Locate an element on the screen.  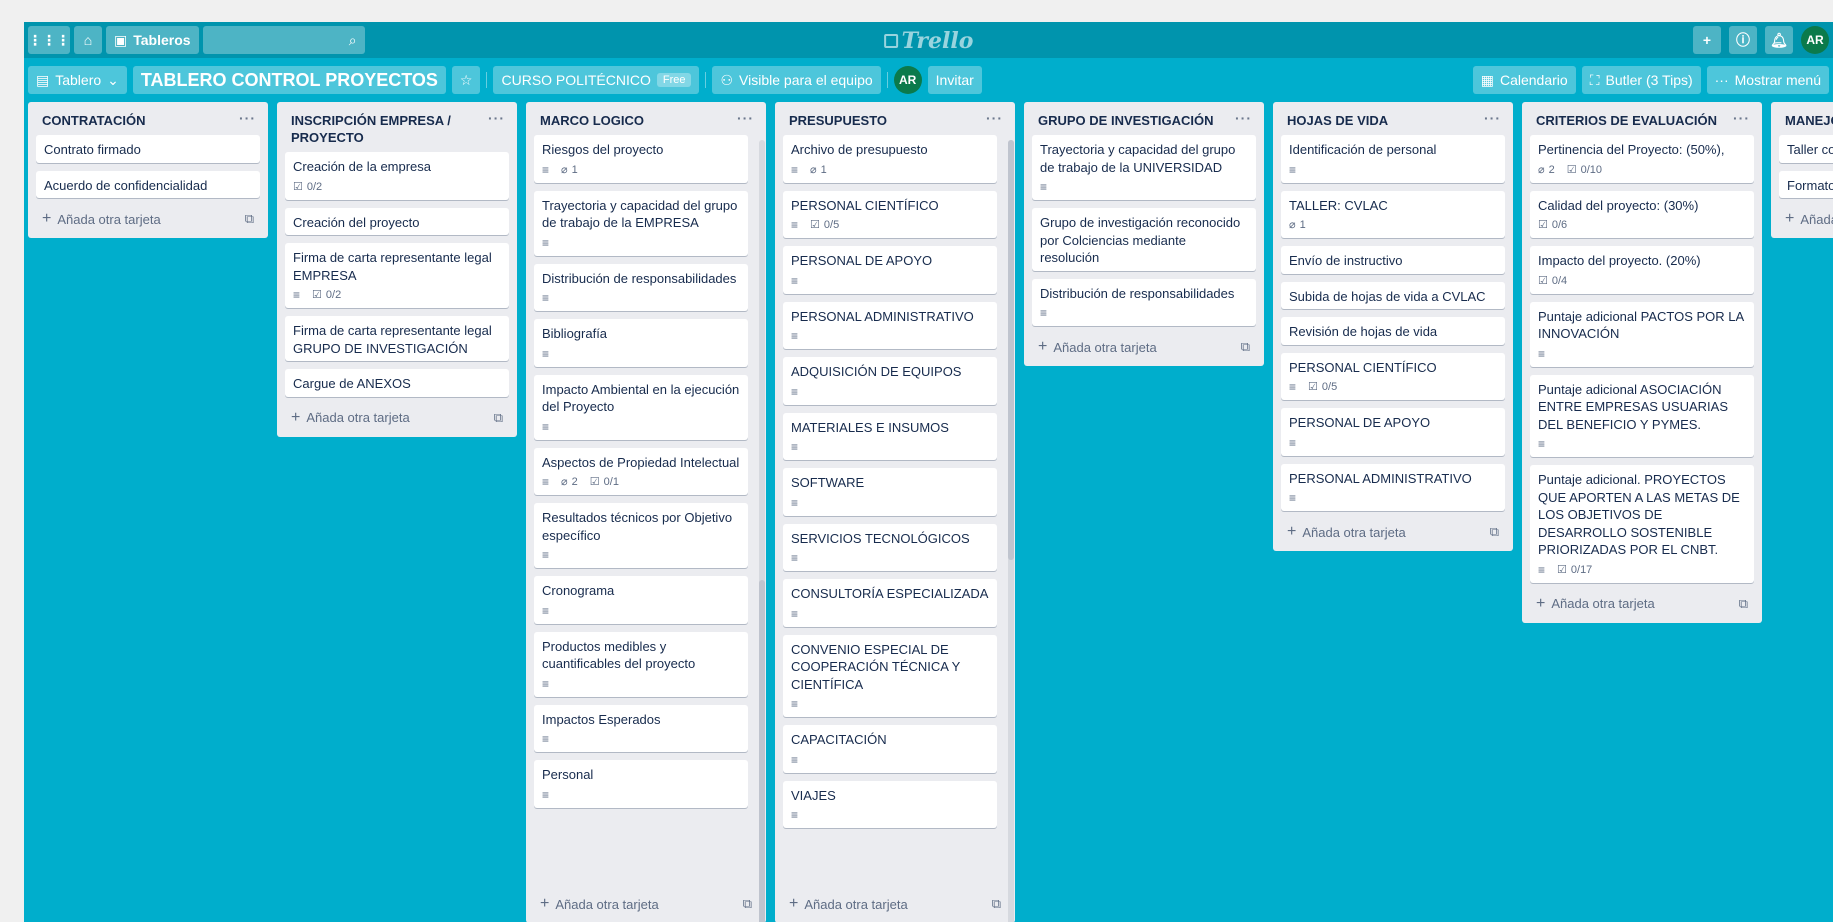
list-header: MANEJO FORMATOS··· is located at coordinates (1806, 118).